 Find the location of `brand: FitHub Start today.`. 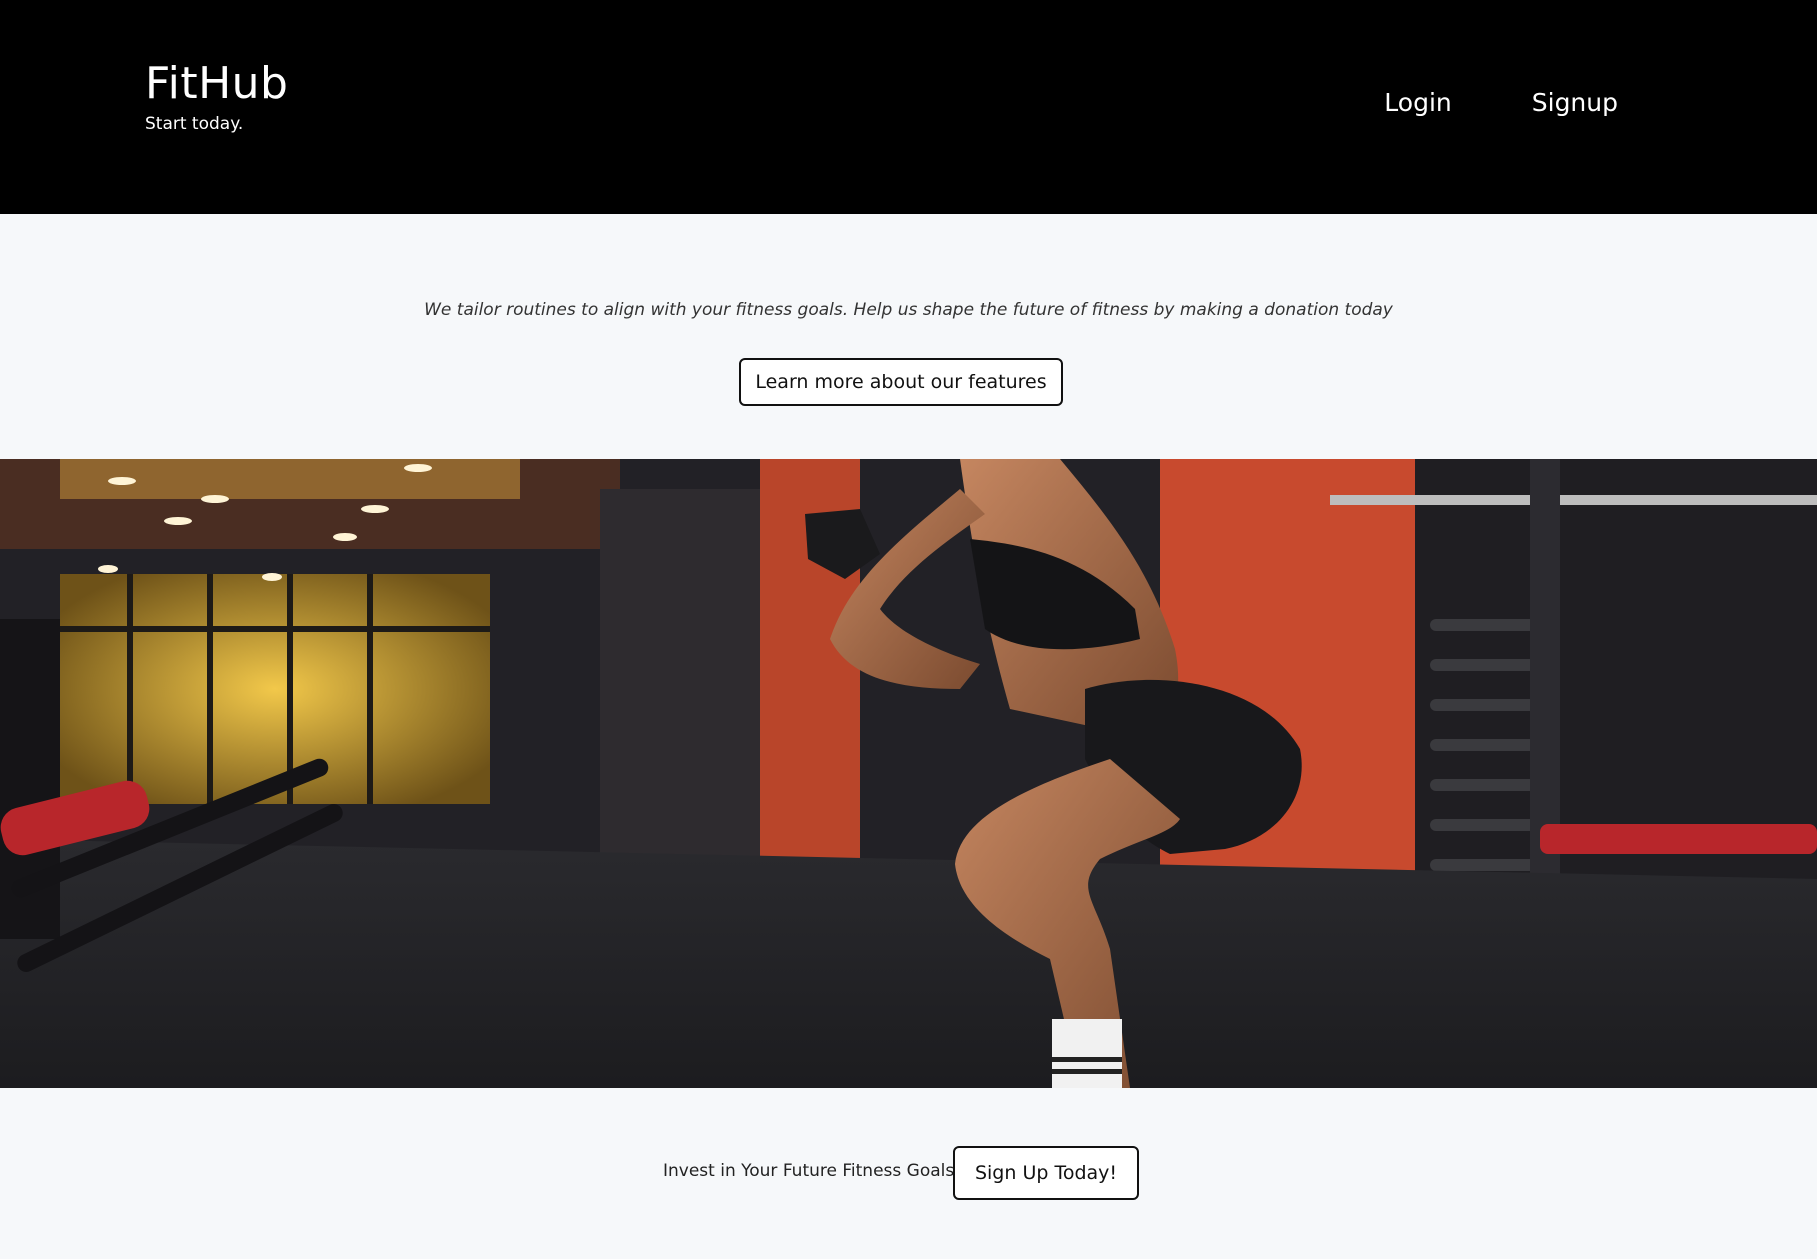

brand: FitHub Start today. is located at coordinates (217, 97).